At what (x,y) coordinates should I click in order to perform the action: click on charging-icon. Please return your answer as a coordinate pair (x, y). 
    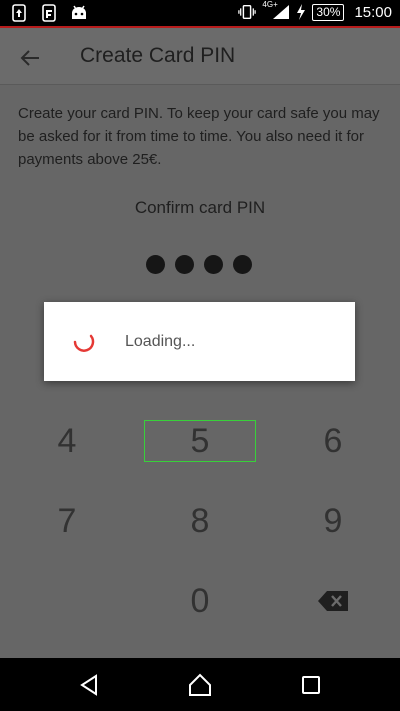
    Looking at the image, I should click on (301, 12).